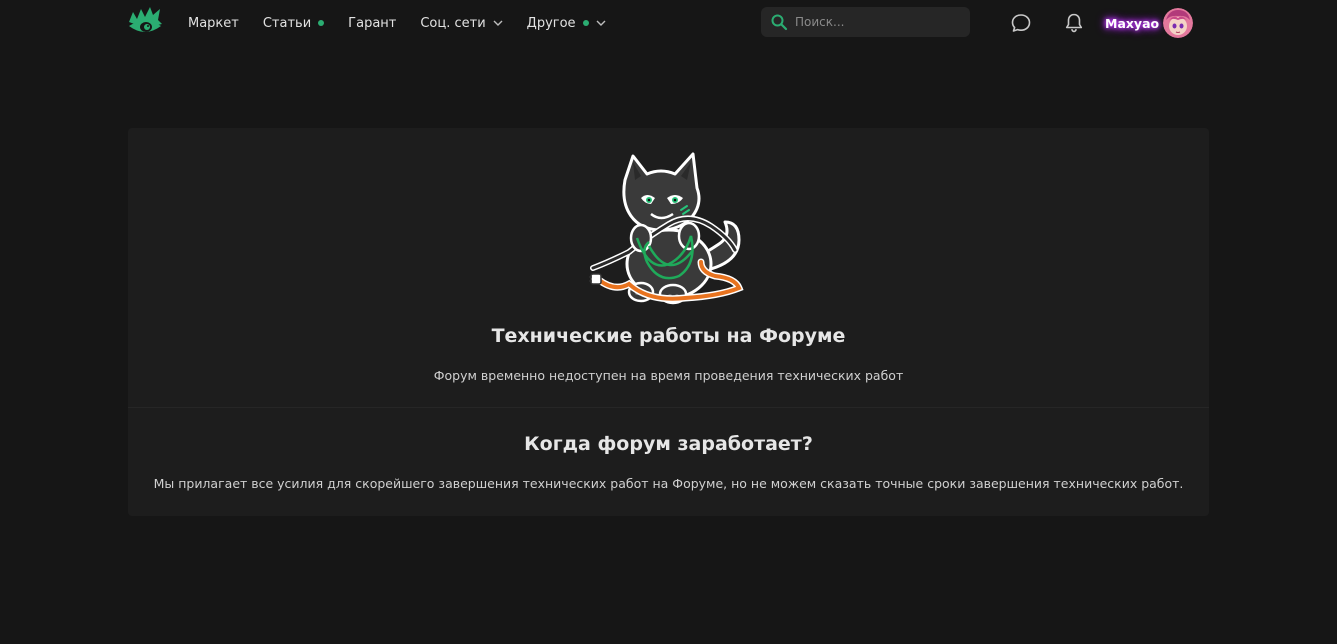 The width and height of the screenshot is (1337, 644). Describe the element at coordinates (668, 407) in the screenshot. I see `section-divider` at that location.